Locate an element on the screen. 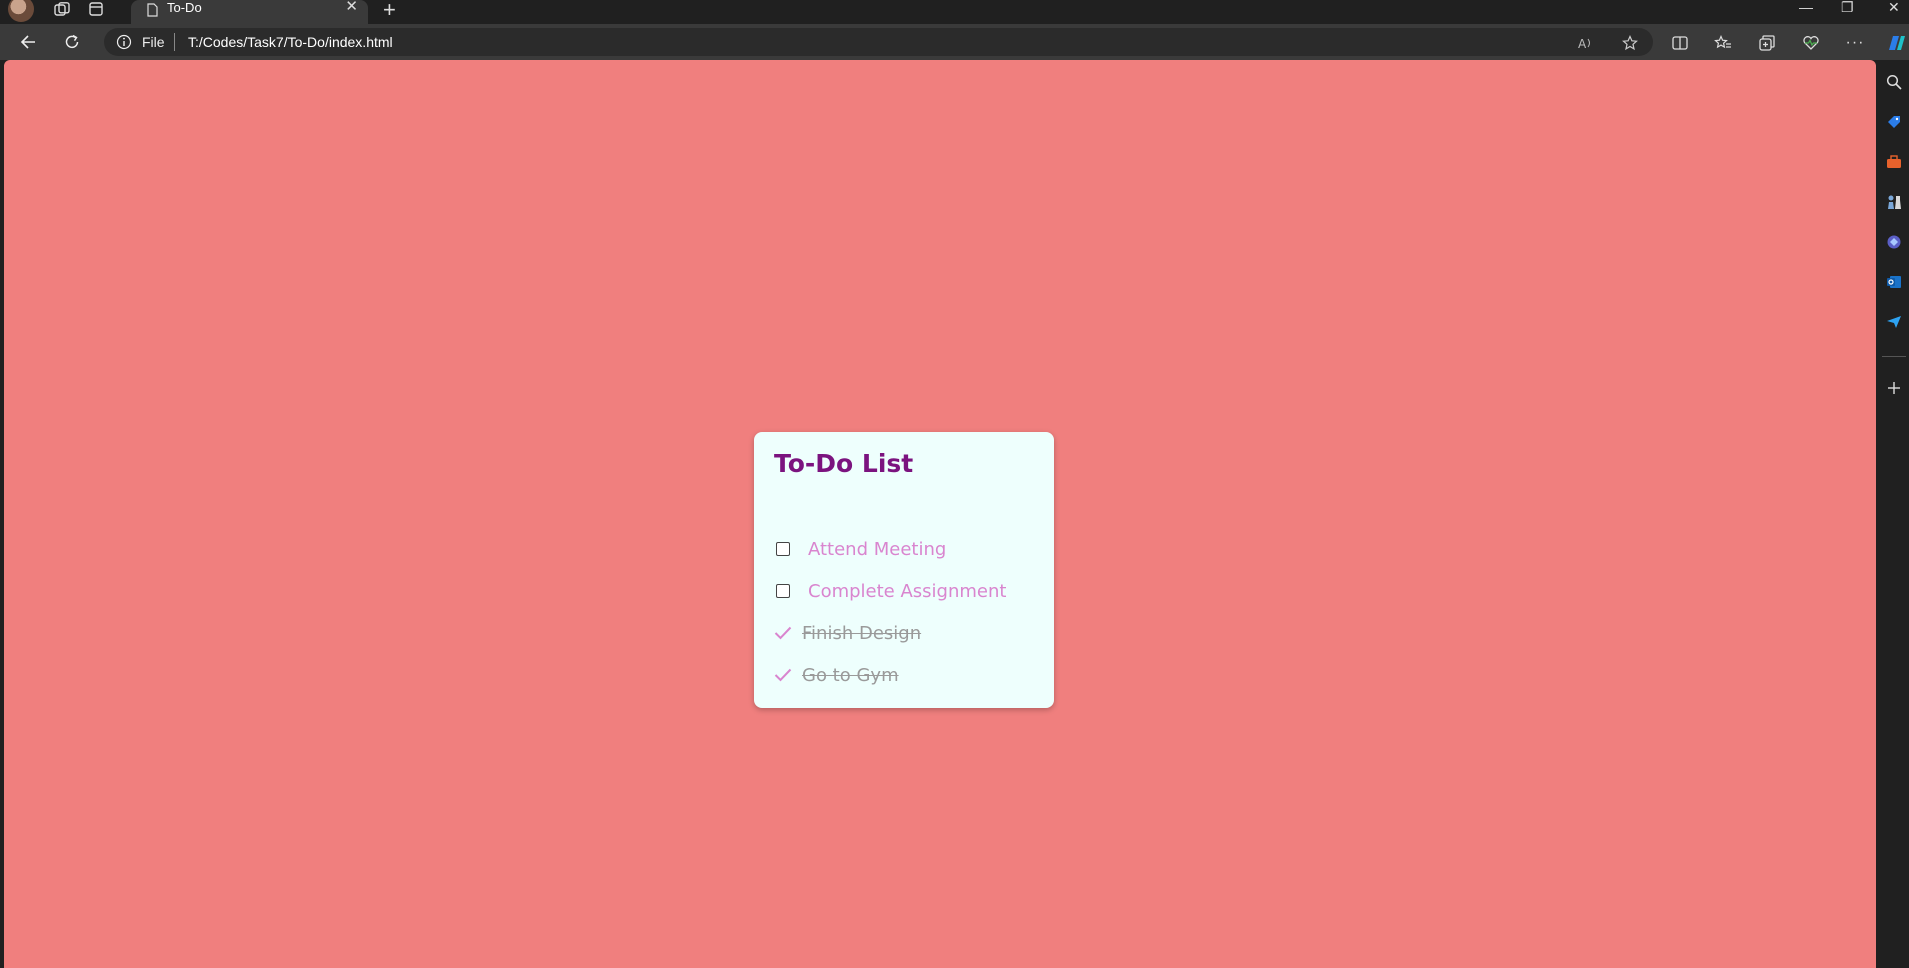 The image size is (1909, 968). todo-label: Finish Design is located at coordinates (862, 633).